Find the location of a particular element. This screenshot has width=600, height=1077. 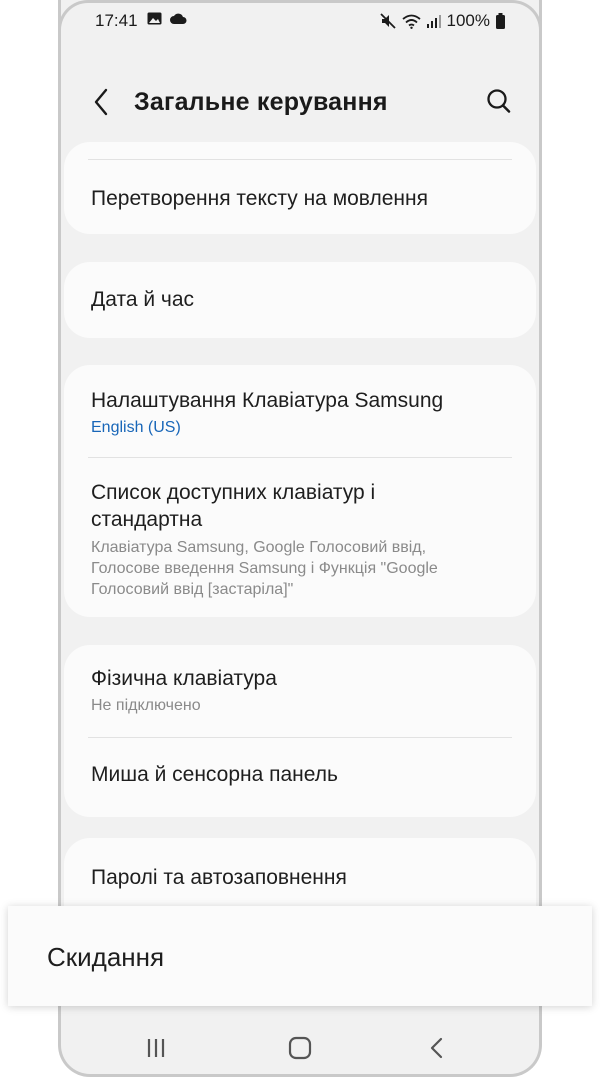

home-button is located at coordinates (300, 1048).